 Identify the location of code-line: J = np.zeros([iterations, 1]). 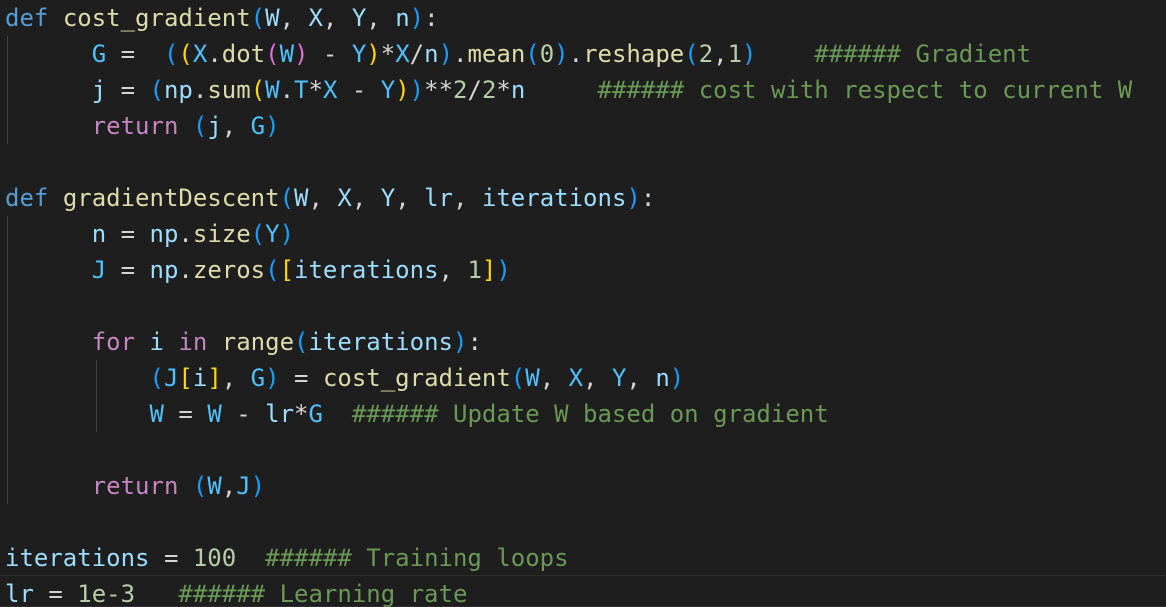
(258, 270).